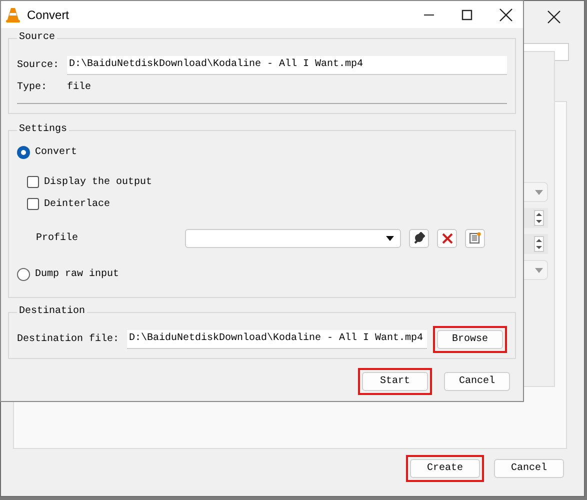 The height and width of the screenshot is (500, 587). Describe the element at coordinates (48, 15) in the screenshot. I see `window-title: Convert` at that location.